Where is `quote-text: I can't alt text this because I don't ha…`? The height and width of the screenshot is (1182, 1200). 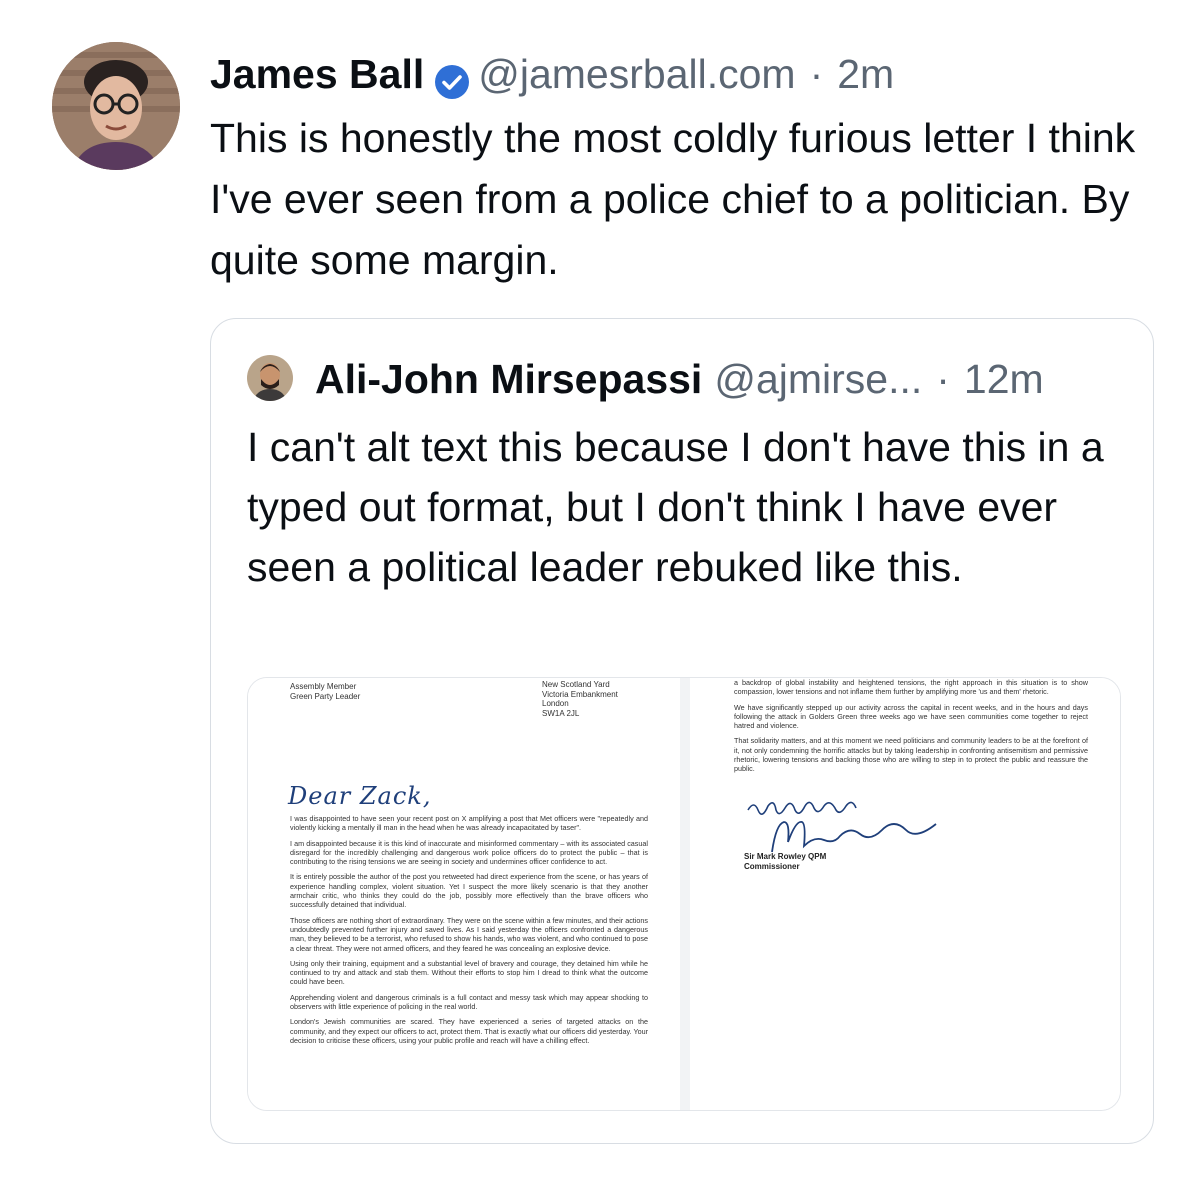
quote-text: I can't alt text this because I don't ha… is located at coordinates (675, 507).